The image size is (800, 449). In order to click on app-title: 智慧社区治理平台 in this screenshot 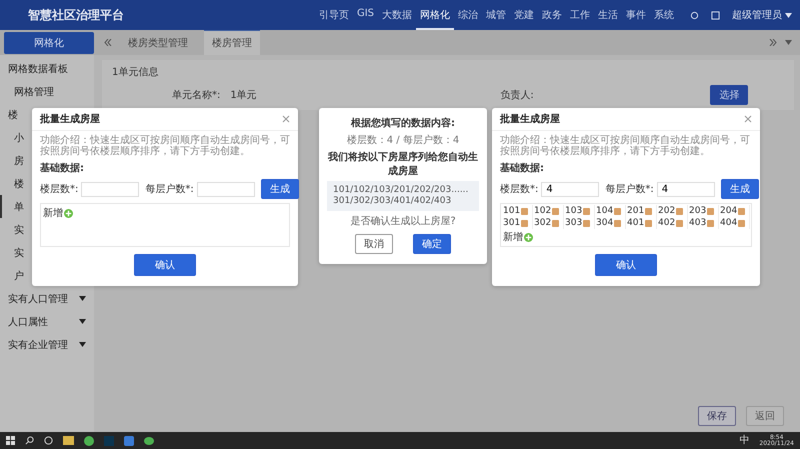, I will do `click(76, 15)`.